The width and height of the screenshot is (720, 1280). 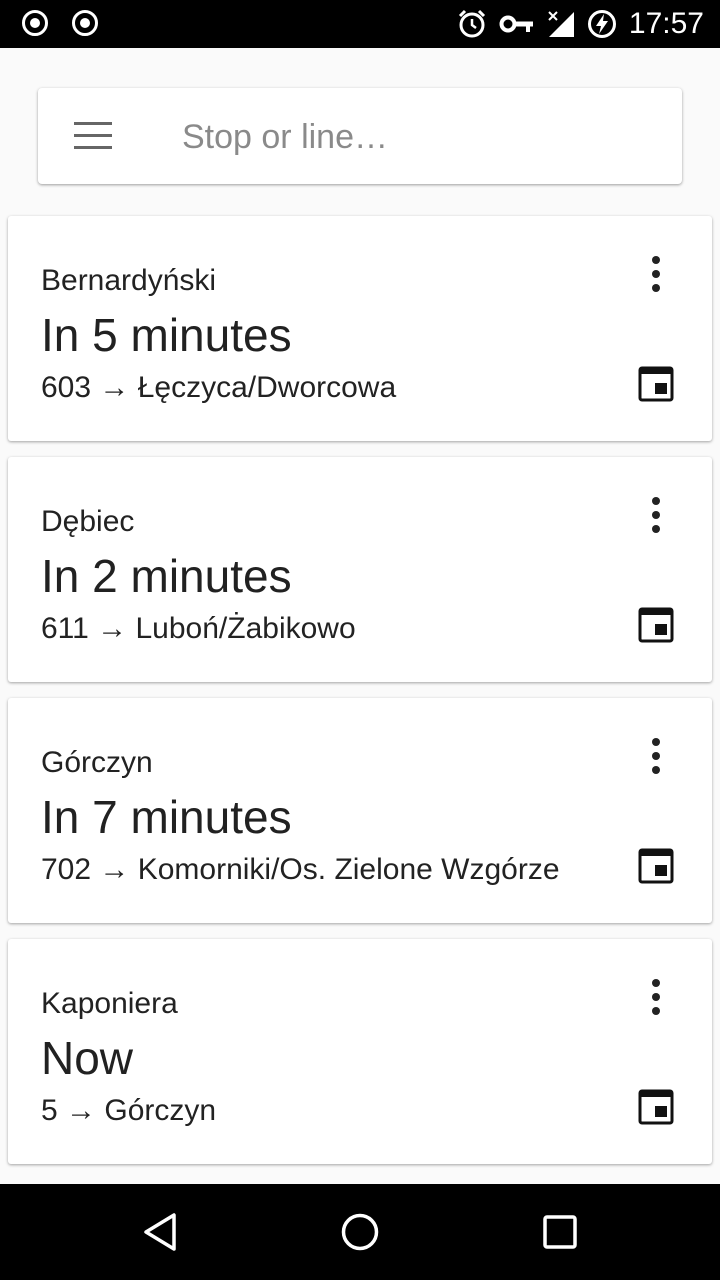 What do you see at coordinates (412, 137) in the screenshot?
I see `search-input` at bounding box center [412, 137].